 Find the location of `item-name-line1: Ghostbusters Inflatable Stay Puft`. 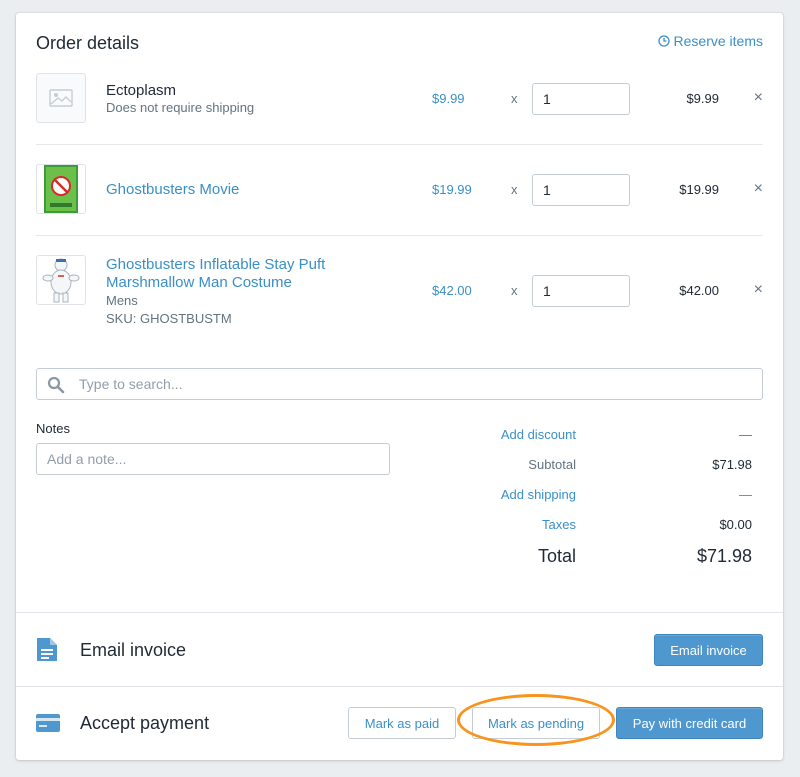

item-name-line1: Ghostbusters Inflatable Stay Puft is located at coordinates (215, 265).